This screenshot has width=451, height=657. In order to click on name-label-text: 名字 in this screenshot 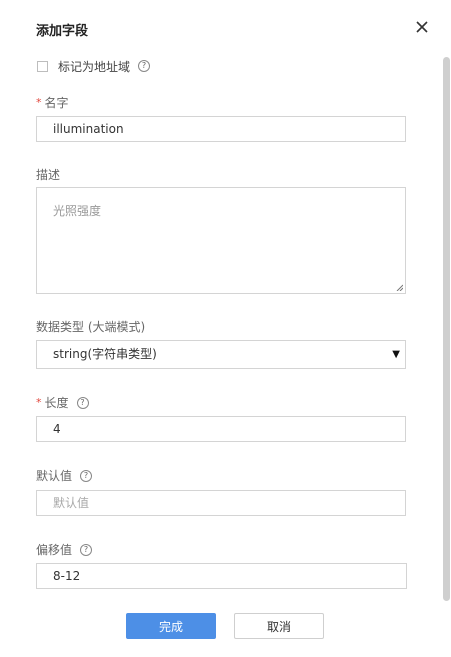, I will do `click(56, 103)`.